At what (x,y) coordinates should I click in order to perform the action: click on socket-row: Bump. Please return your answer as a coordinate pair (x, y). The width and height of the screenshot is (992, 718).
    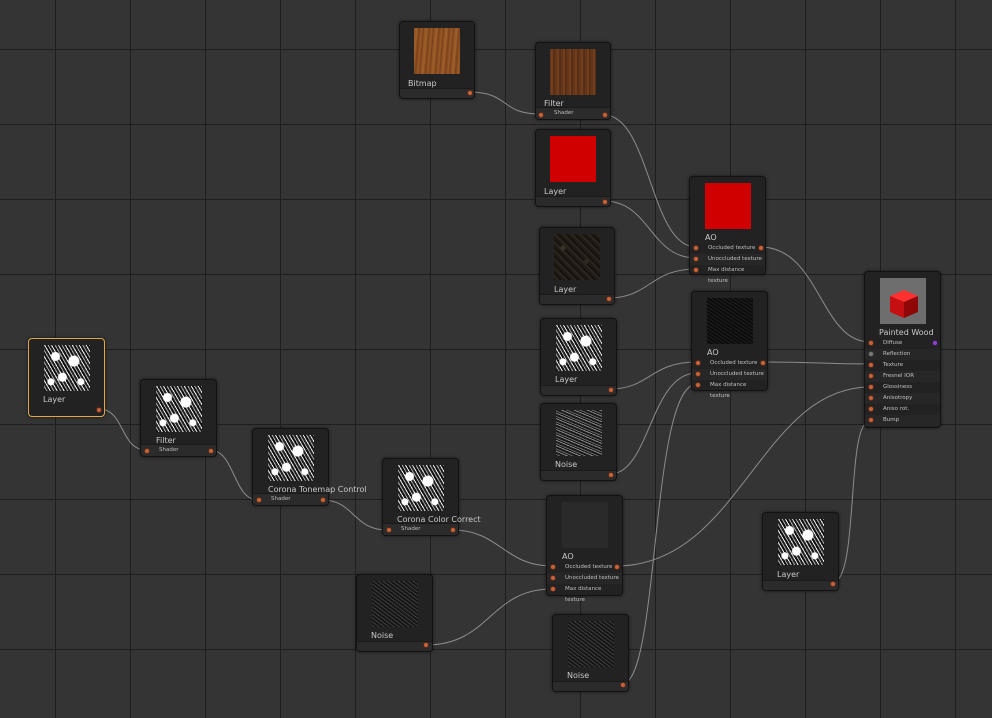
    Looking at the image, I should click on (902, 420).